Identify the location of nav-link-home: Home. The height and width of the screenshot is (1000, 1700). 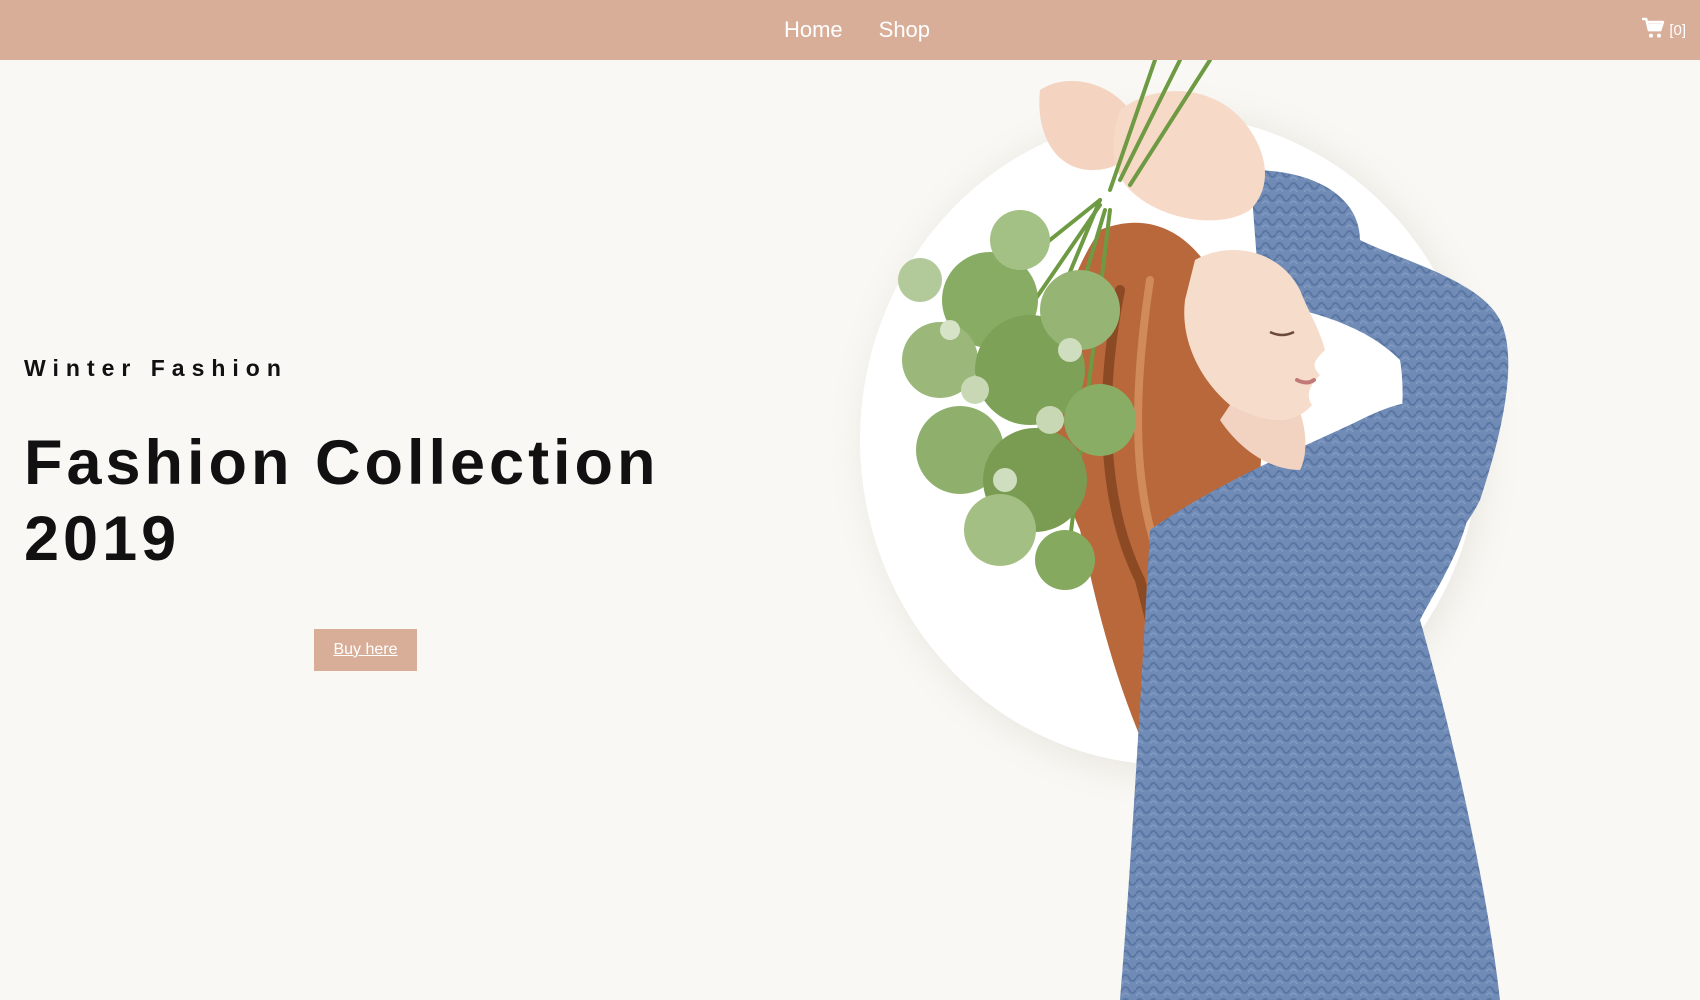
(813, 30).